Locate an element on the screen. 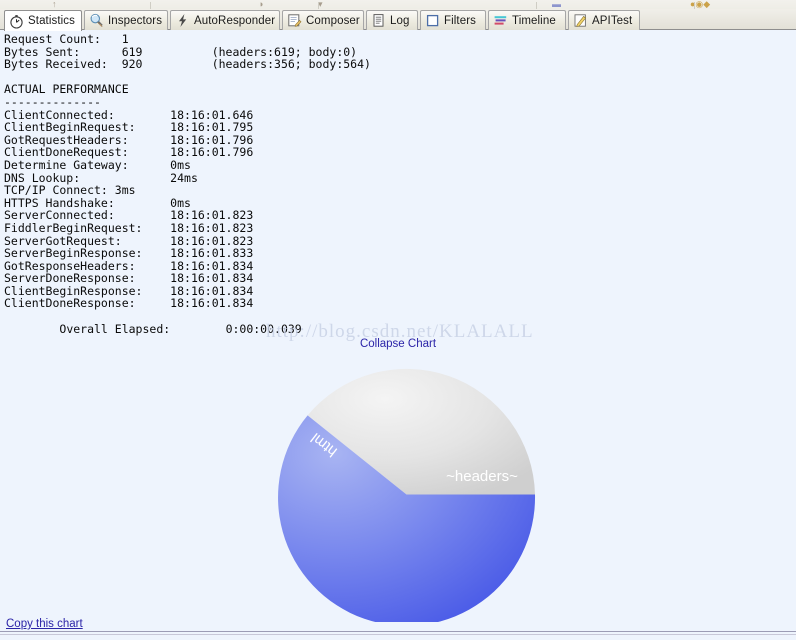 This screenshot has width=796, height=640. tab-filters: Filters is located at coordinates (453, 20).